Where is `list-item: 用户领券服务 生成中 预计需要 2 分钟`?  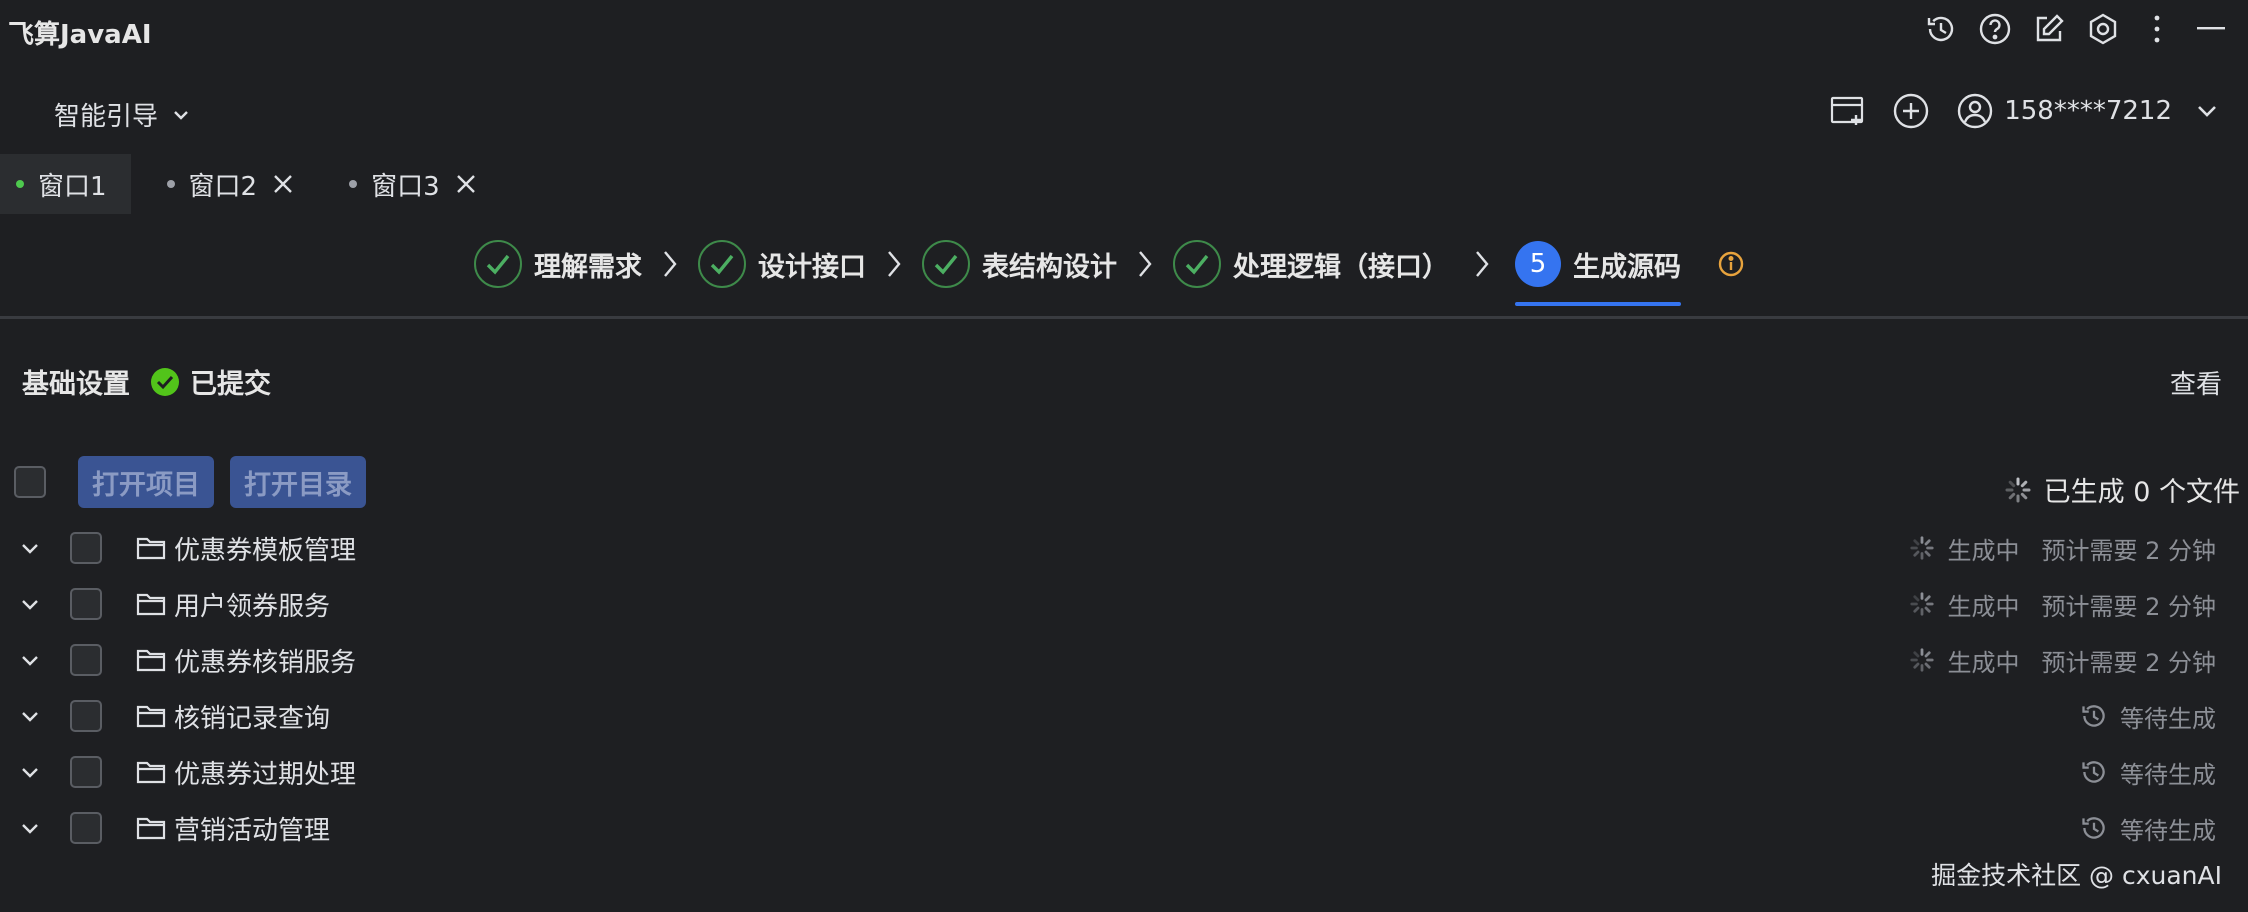 list-item: 用户领券服务 生成中 预计需要 2 分钟 is located at coordinates (1124, 604).